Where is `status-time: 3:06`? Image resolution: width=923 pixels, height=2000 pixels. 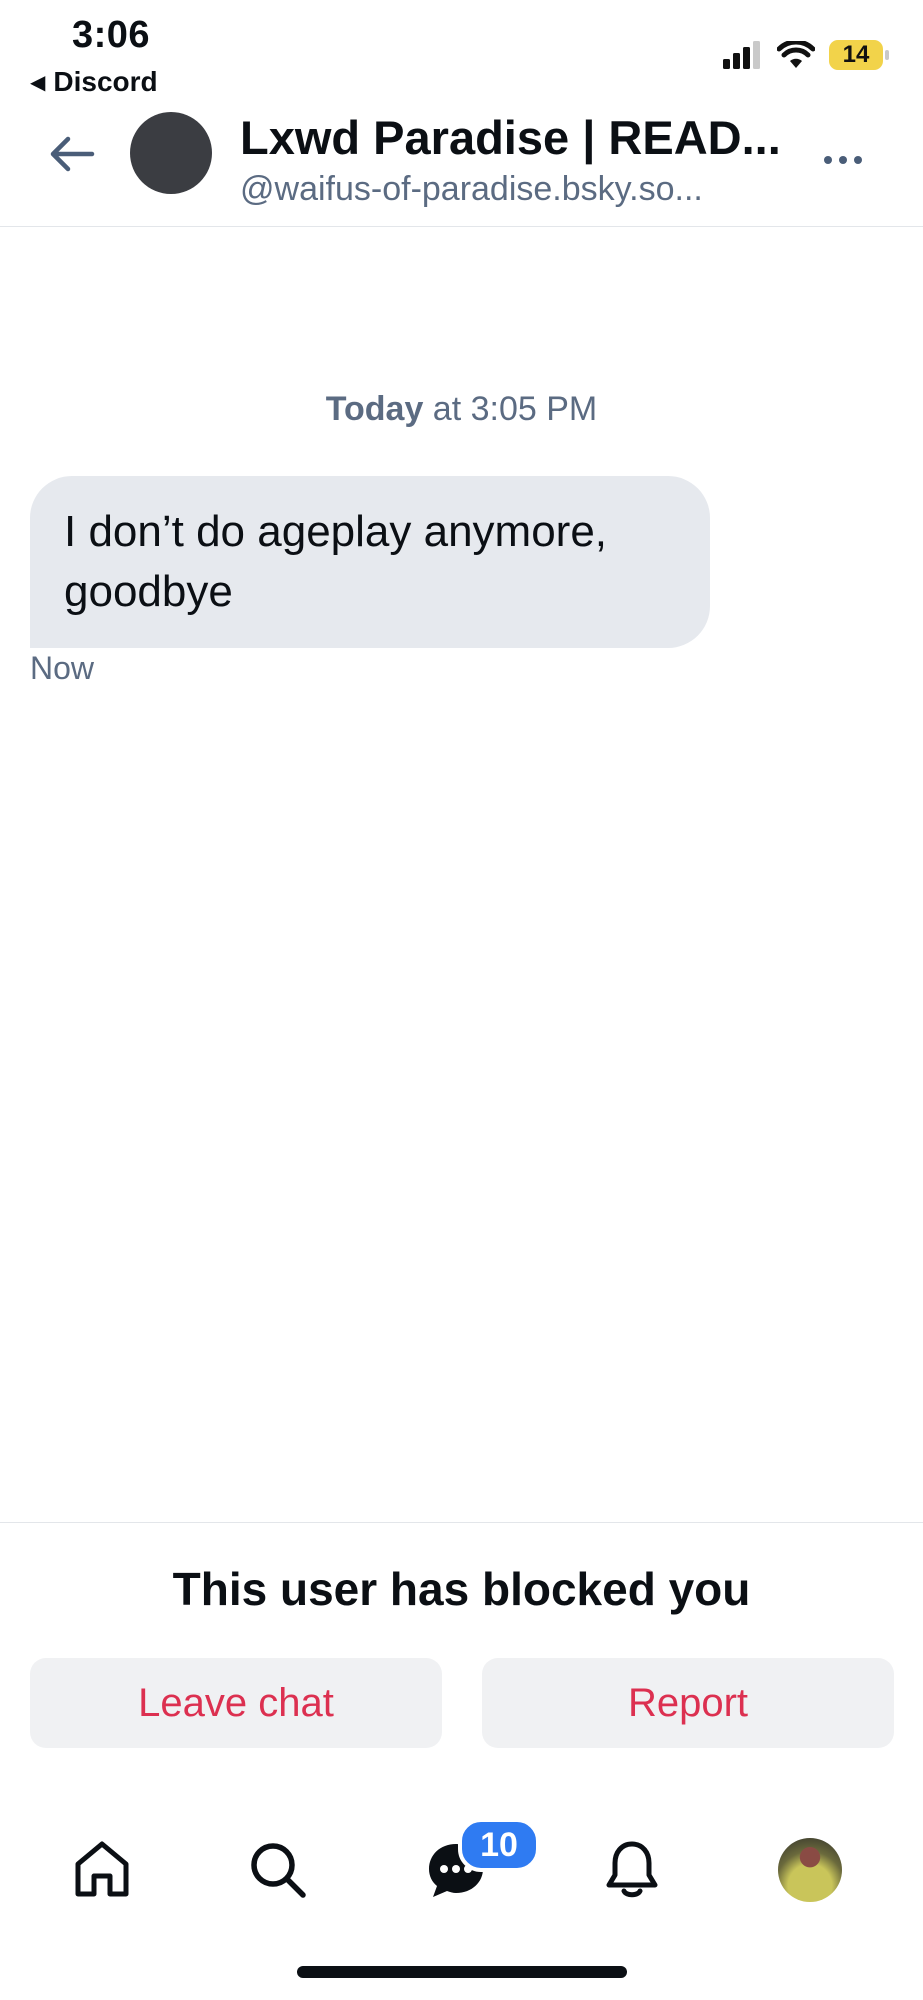
status-time: 3:06 is located at coordinates (111, 35).